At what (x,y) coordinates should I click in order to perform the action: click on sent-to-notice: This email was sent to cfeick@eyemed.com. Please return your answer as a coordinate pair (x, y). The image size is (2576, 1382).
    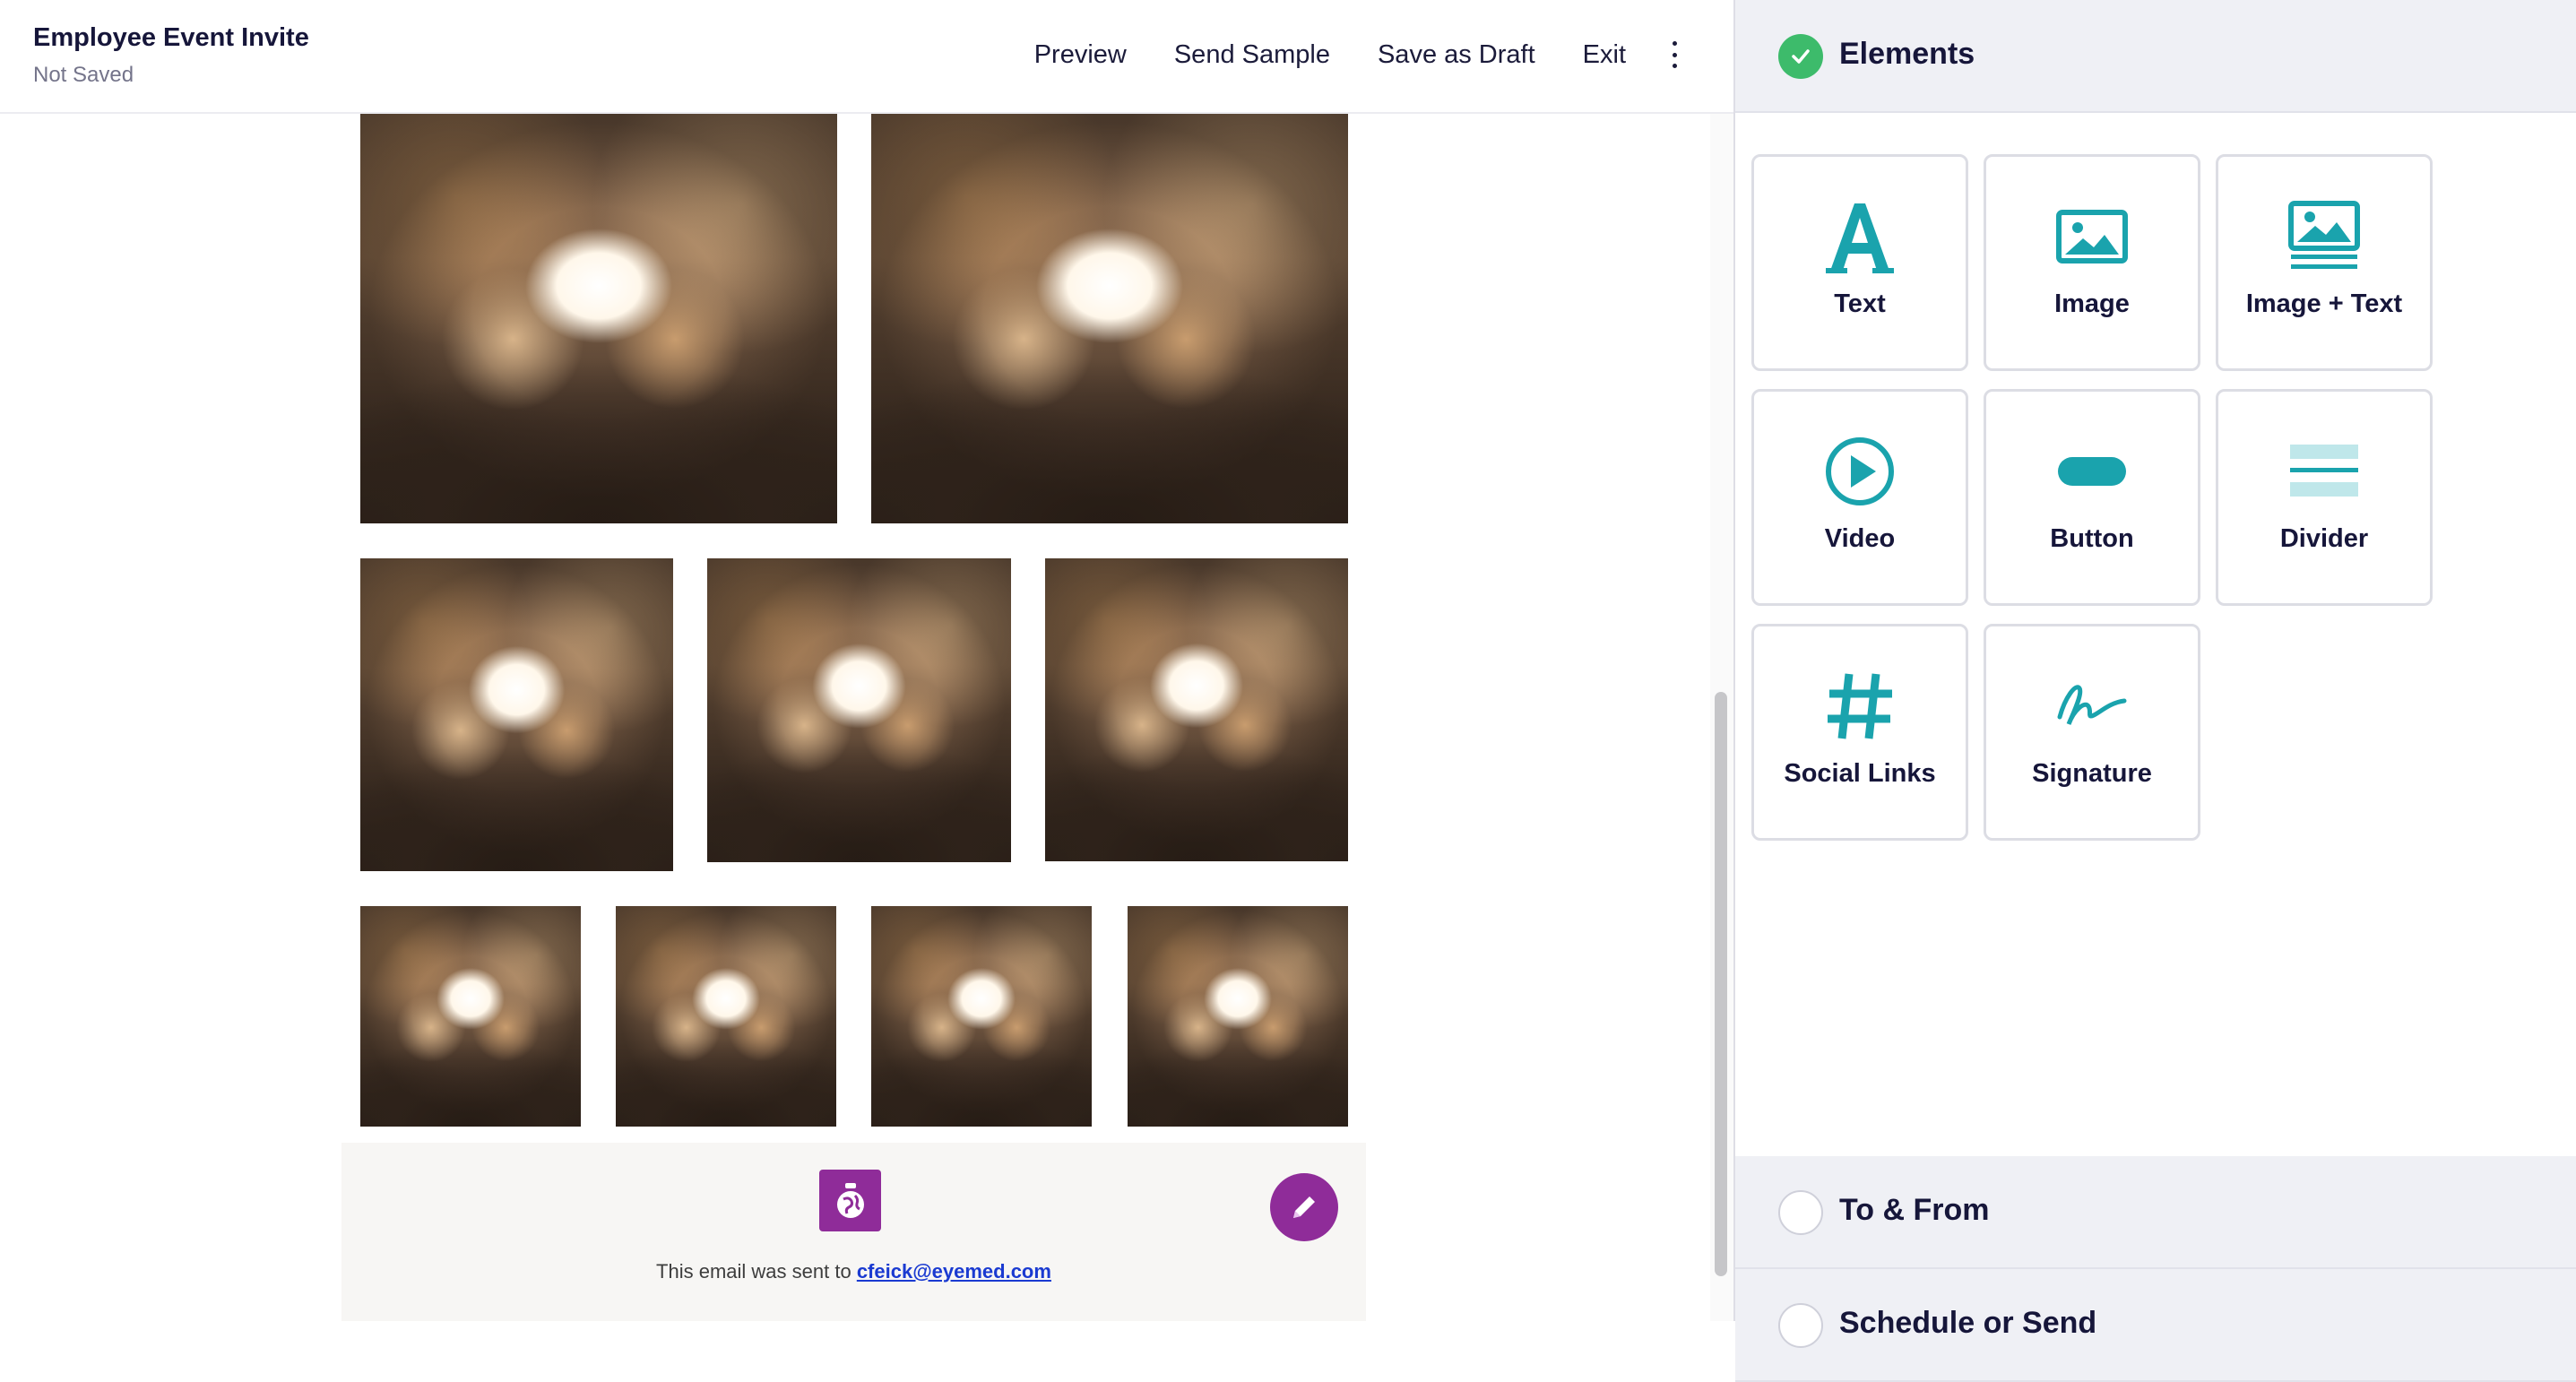
    Looking at the image, I should click on (853, 1271).